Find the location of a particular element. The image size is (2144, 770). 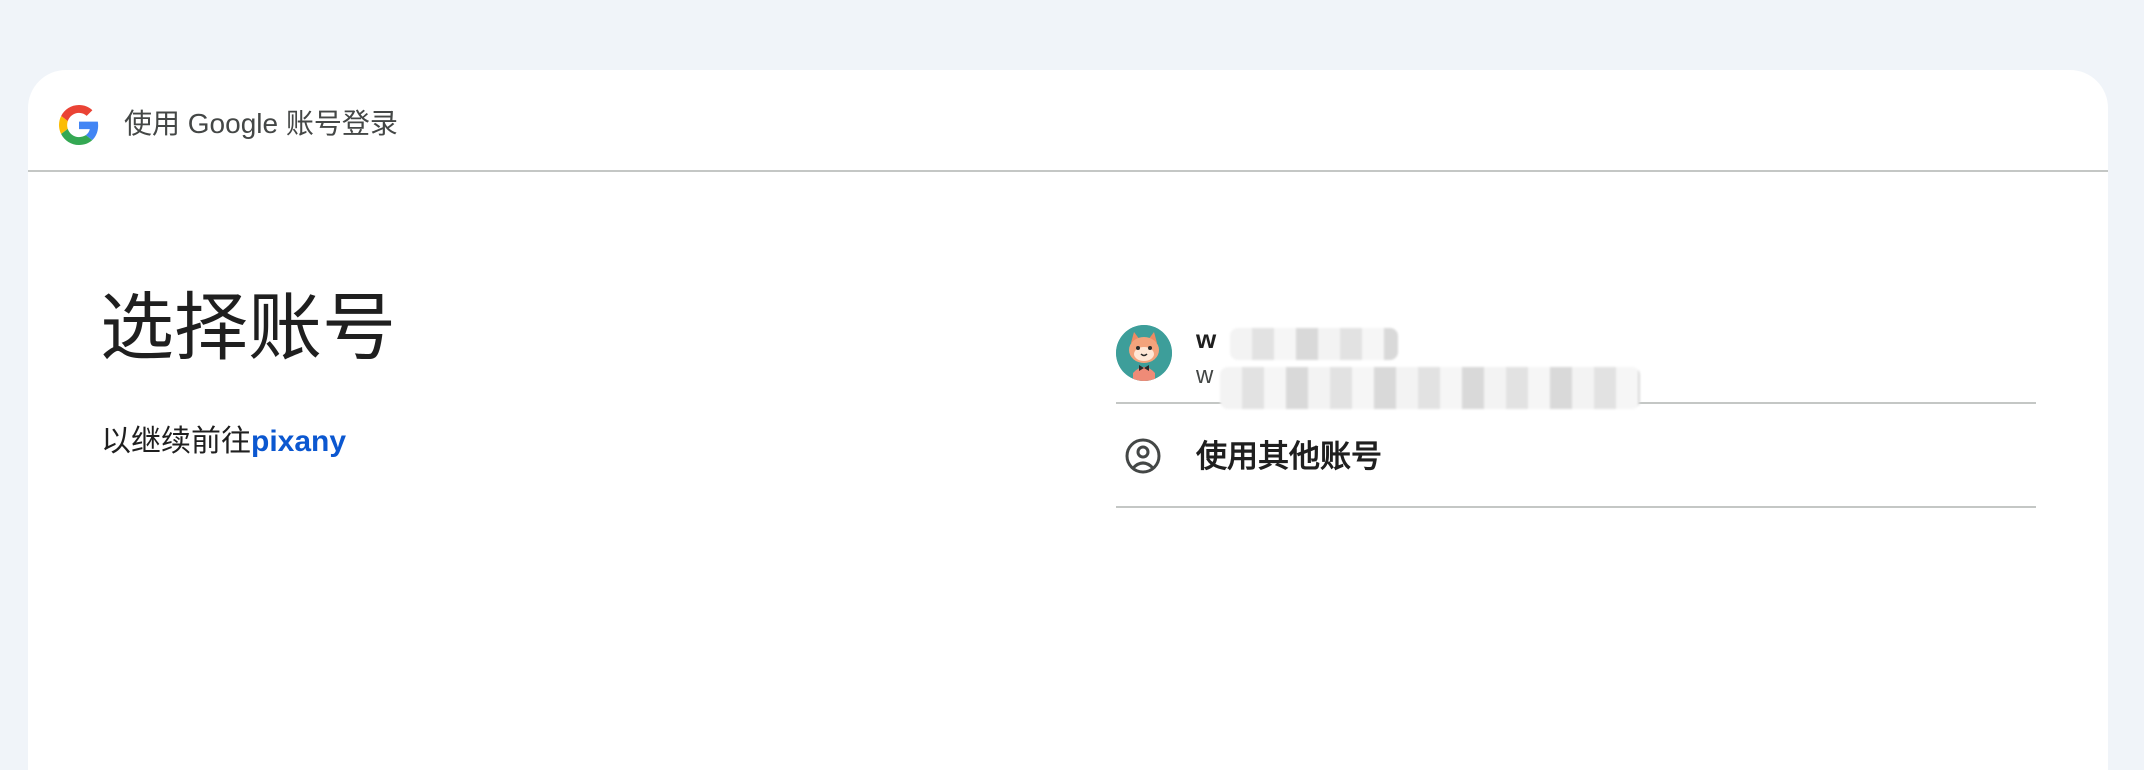

use-another-account-label: 使用其他账号 is located at coordinates (1289, 456).